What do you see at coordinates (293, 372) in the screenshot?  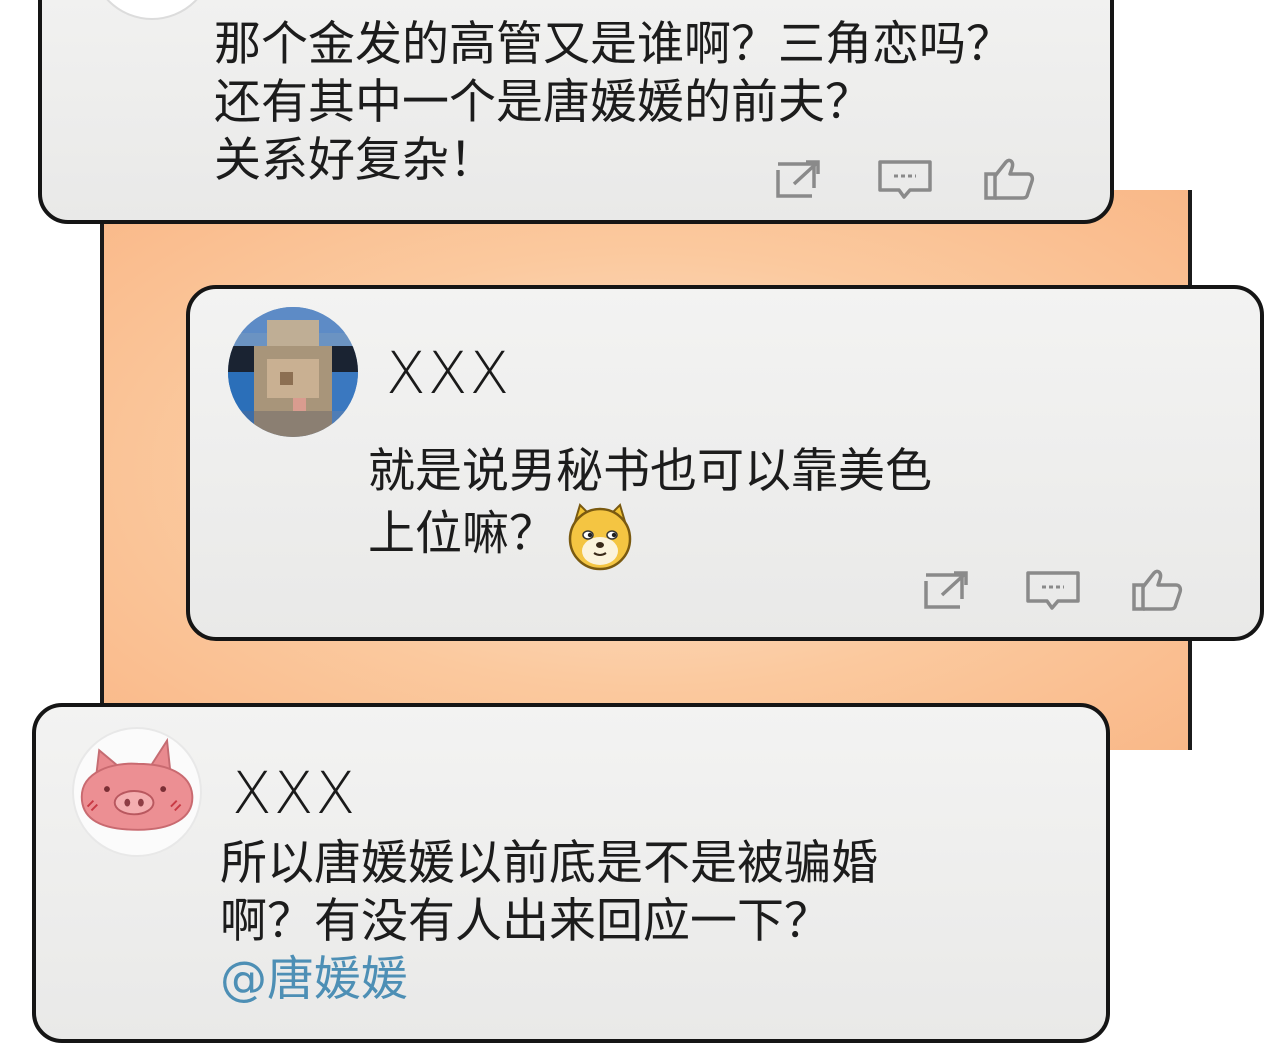 I see `pixelated-avatar` at bounding box center [293, 372].